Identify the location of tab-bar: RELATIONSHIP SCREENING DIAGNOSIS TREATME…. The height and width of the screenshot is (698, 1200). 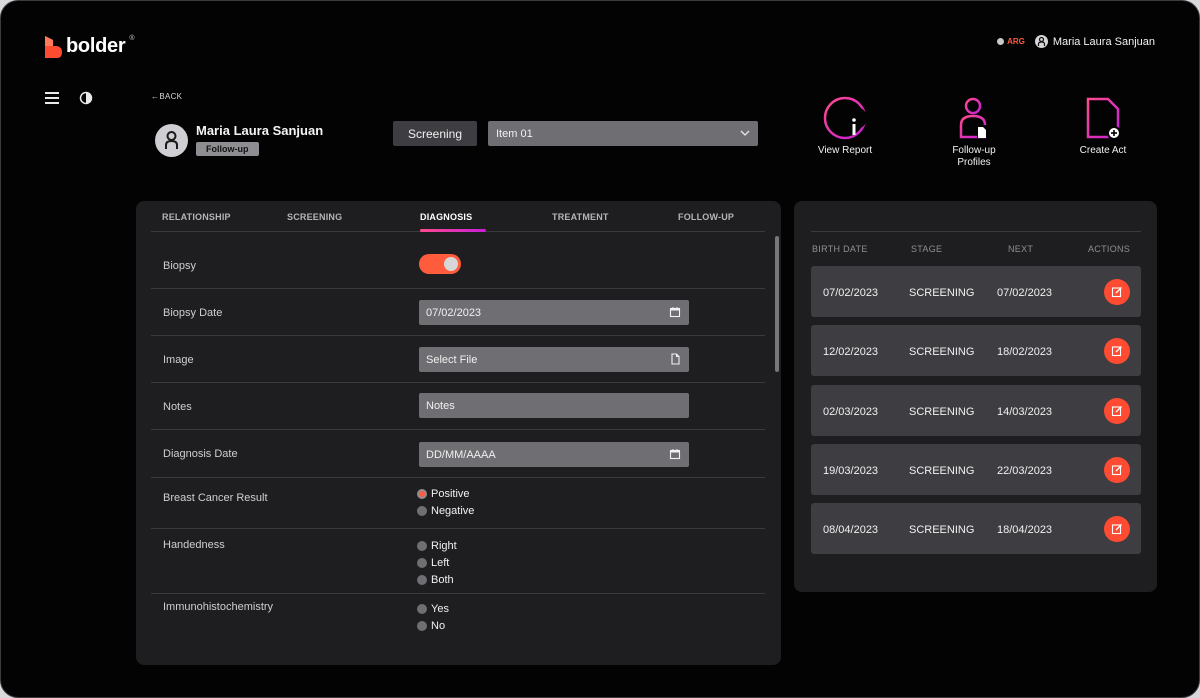
(458, 216).